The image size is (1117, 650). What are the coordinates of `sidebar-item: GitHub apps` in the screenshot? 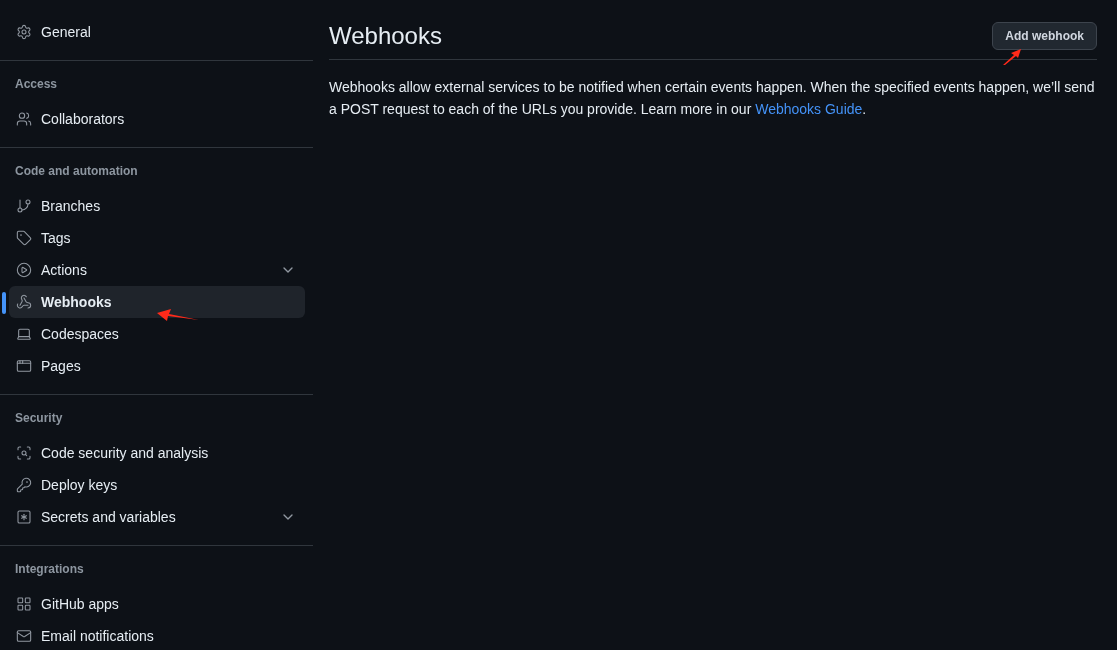 It's located at (157, 604).